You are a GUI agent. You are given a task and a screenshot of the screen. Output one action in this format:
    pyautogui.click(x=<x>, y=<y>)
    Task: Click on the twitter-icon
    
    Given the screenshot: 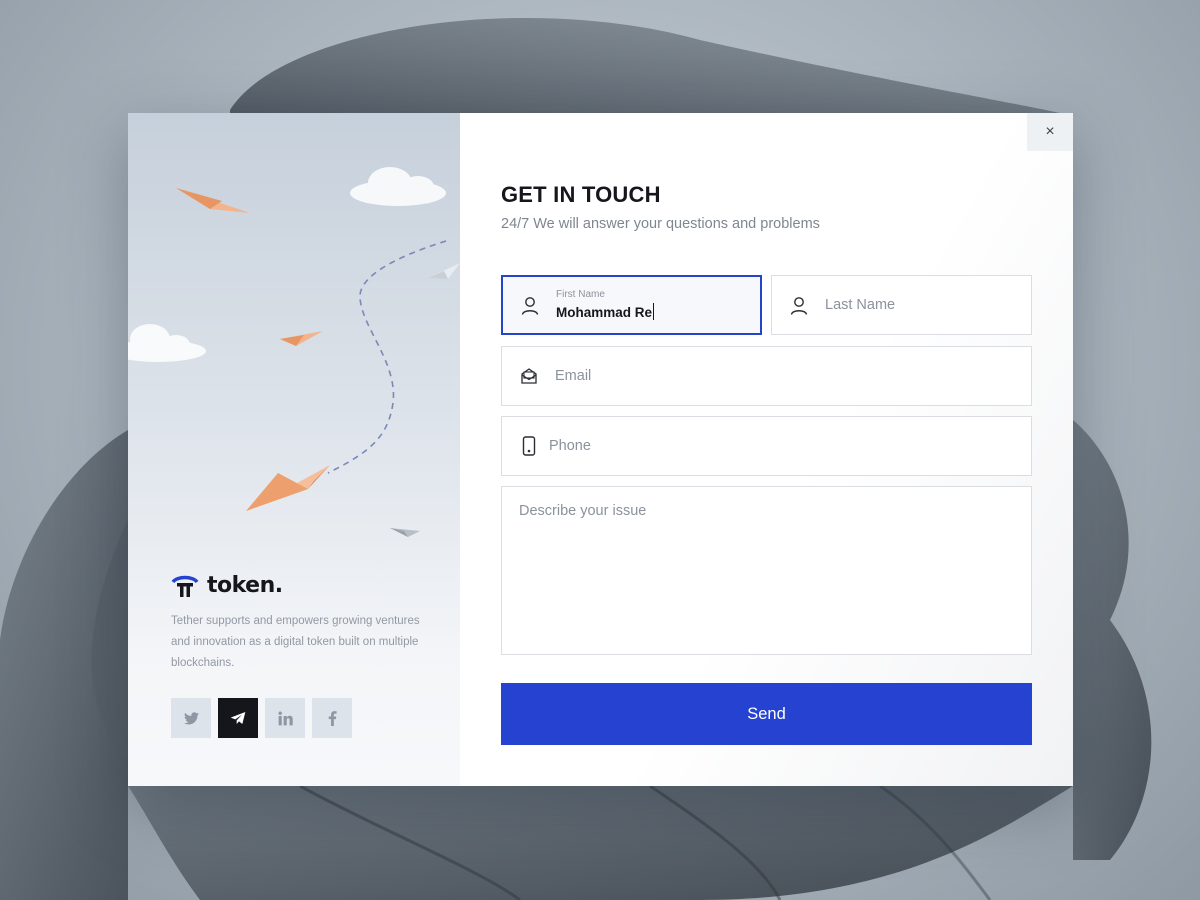 What is the action you would take?
    pyautogui.click(x=191, y=717)
    